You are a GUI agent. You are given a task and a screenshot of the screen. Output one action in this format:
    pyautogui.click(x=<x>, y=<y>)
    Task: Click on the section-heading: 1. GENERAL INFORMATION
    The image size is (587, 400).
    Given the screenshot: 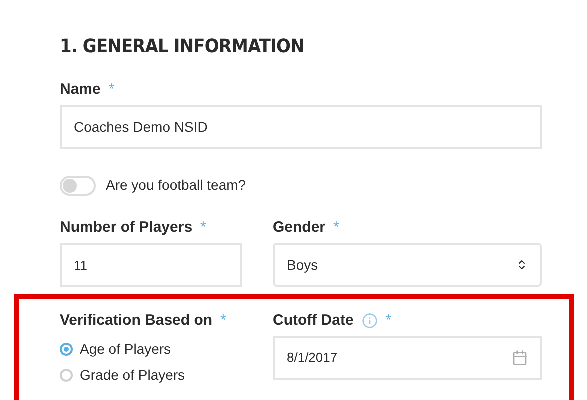 What is the action you would take?
    pyautogui.click(x=182, y=47)
    